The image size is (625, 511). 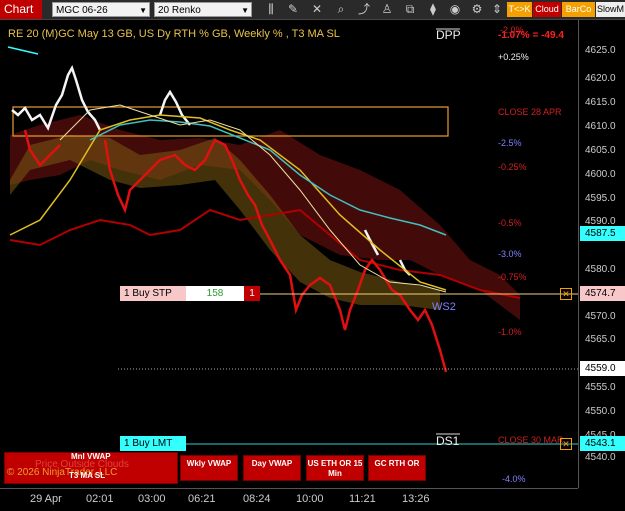 I want to click on time-tick: 11:21, so click(x=362, y=499).